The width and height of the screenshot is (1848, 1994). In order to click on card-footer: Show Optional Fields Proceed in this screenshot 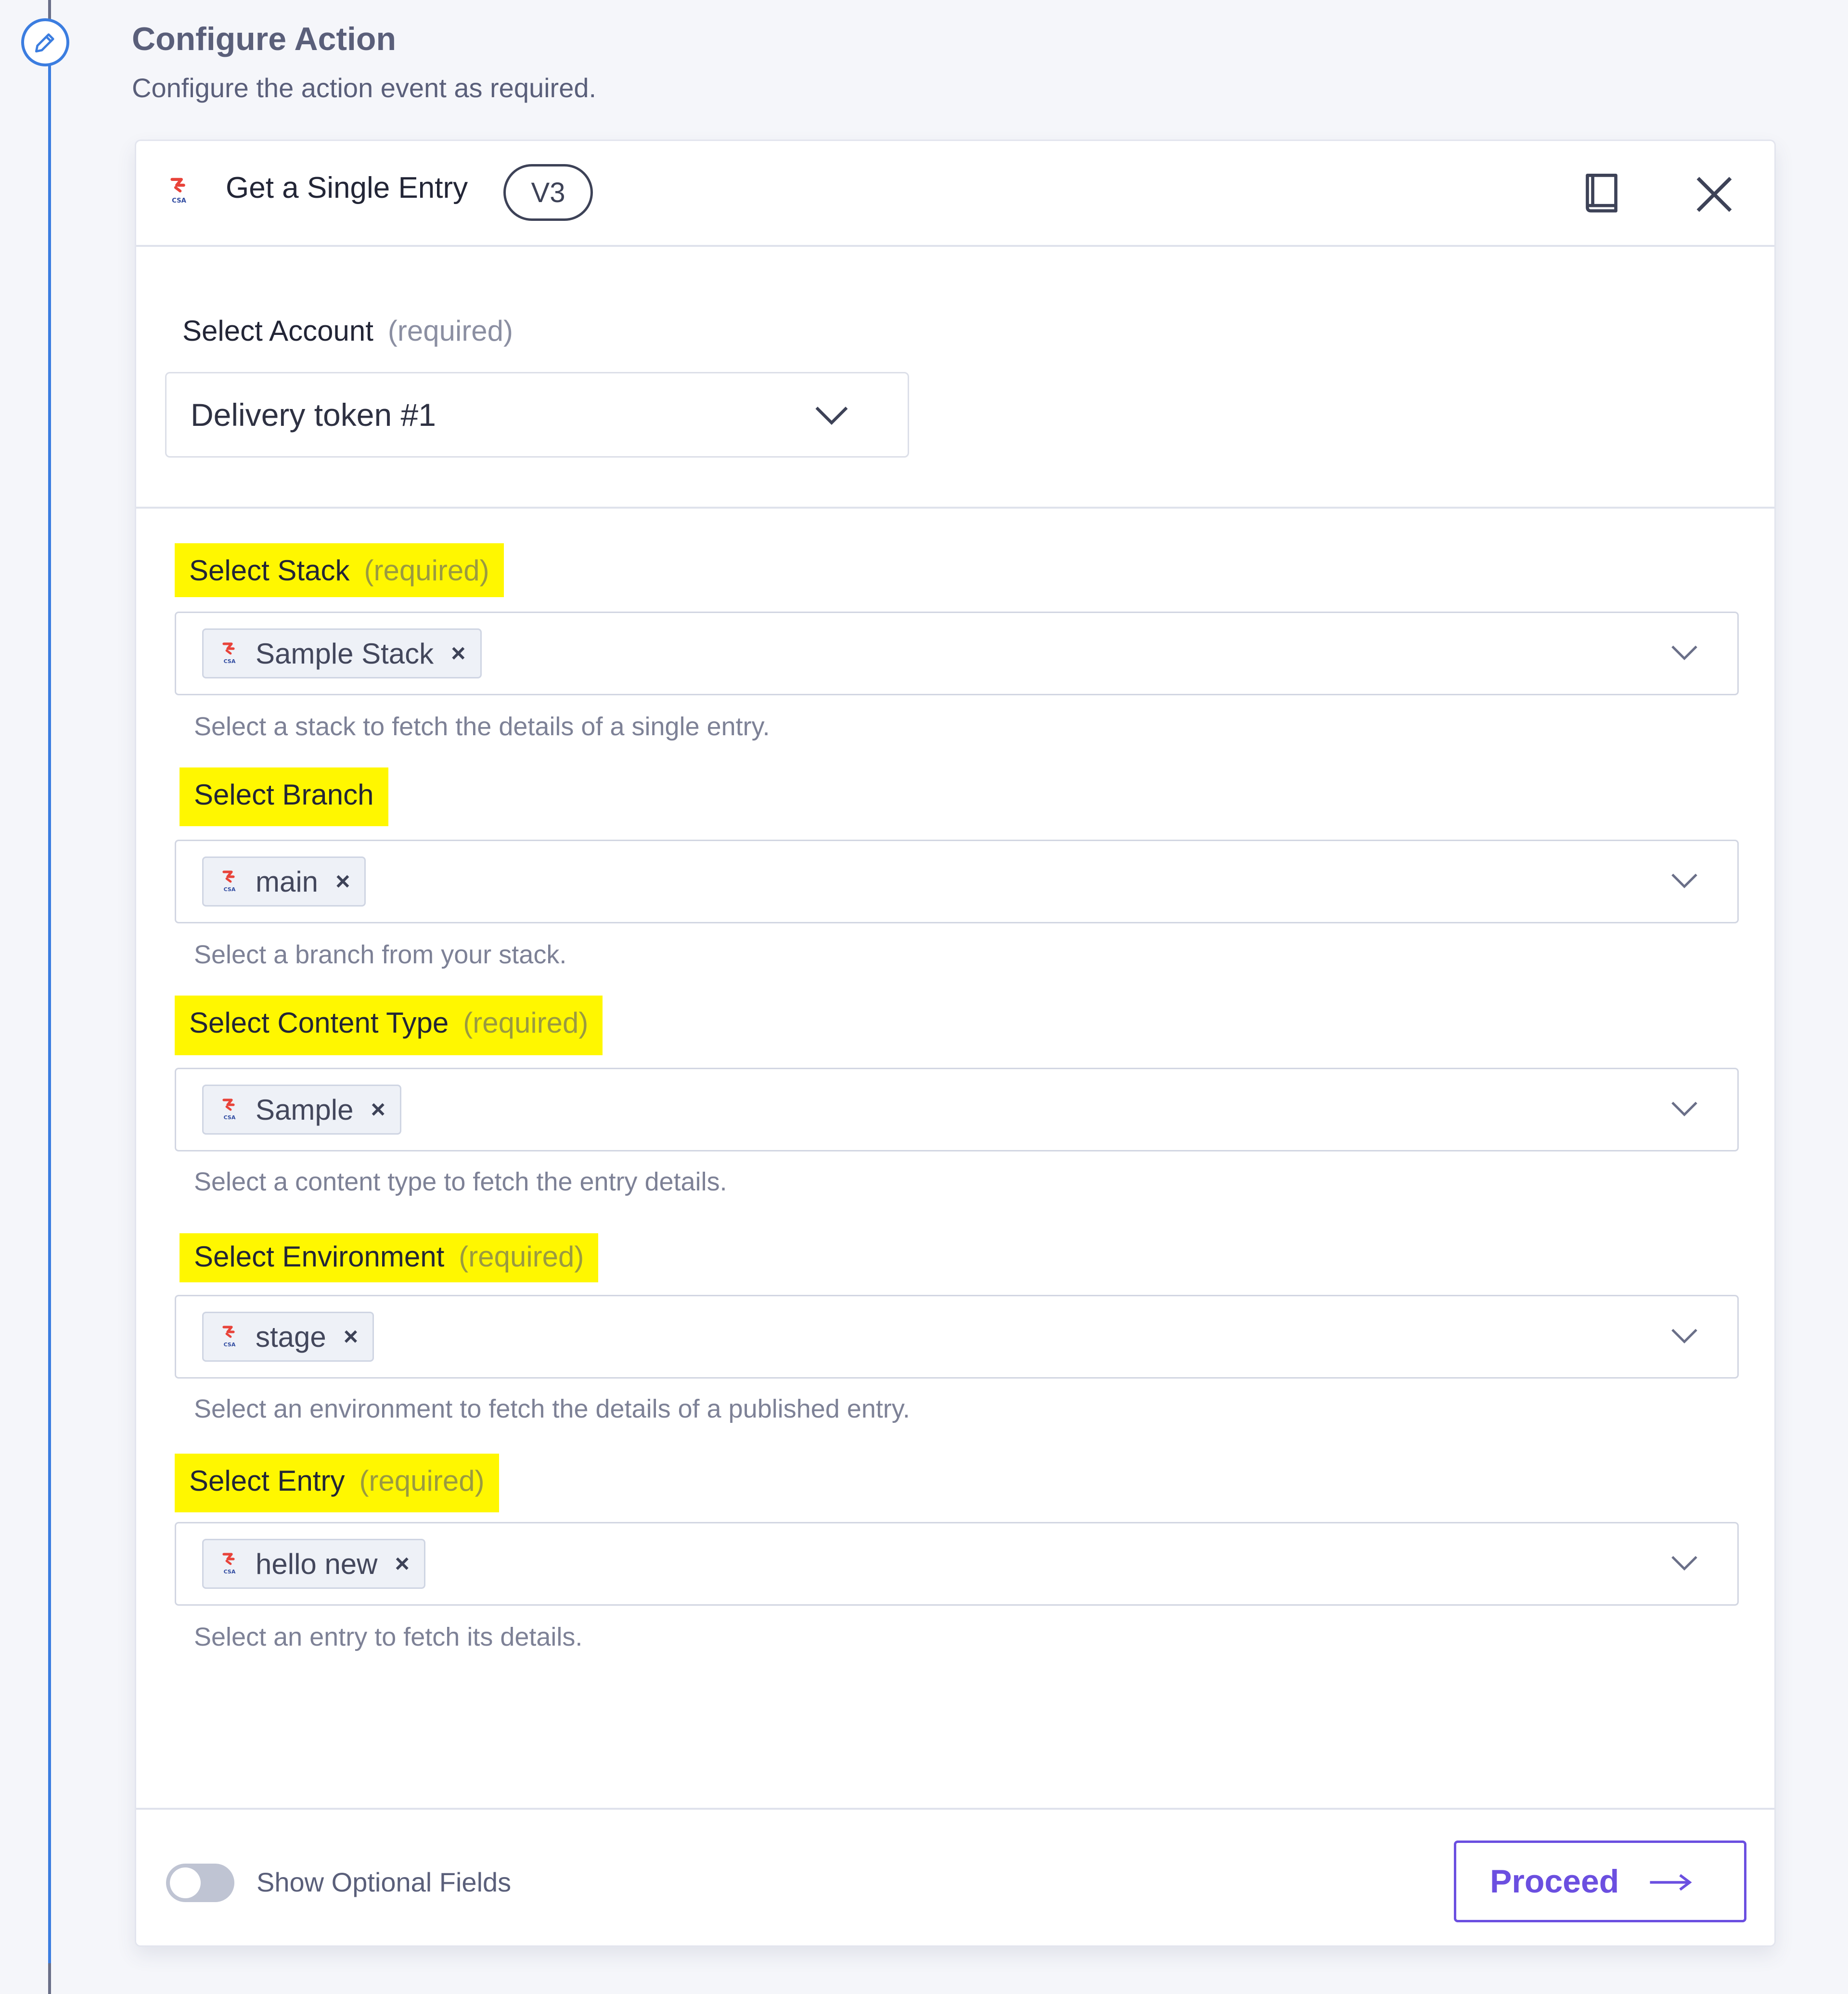, I will do `click(955, 1877)`.